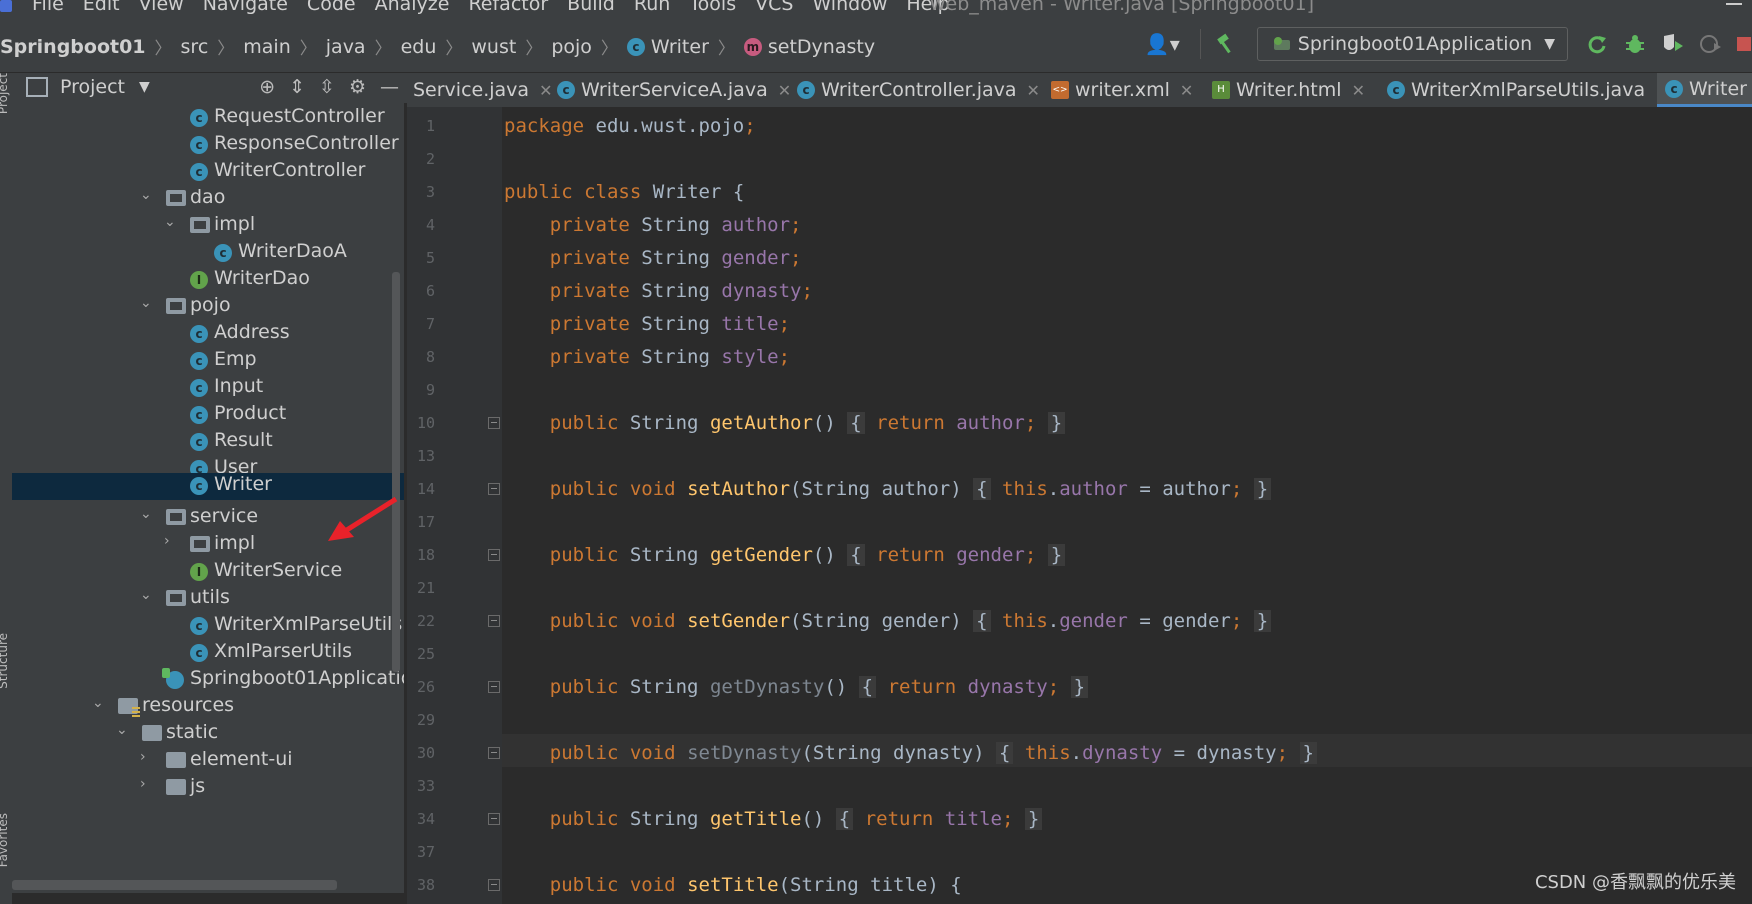 The width and height of the screenshot is (1752, 904). Describe the element at coordinates (1734, 4) in the screenshot. I see `minimize-button` at that location.